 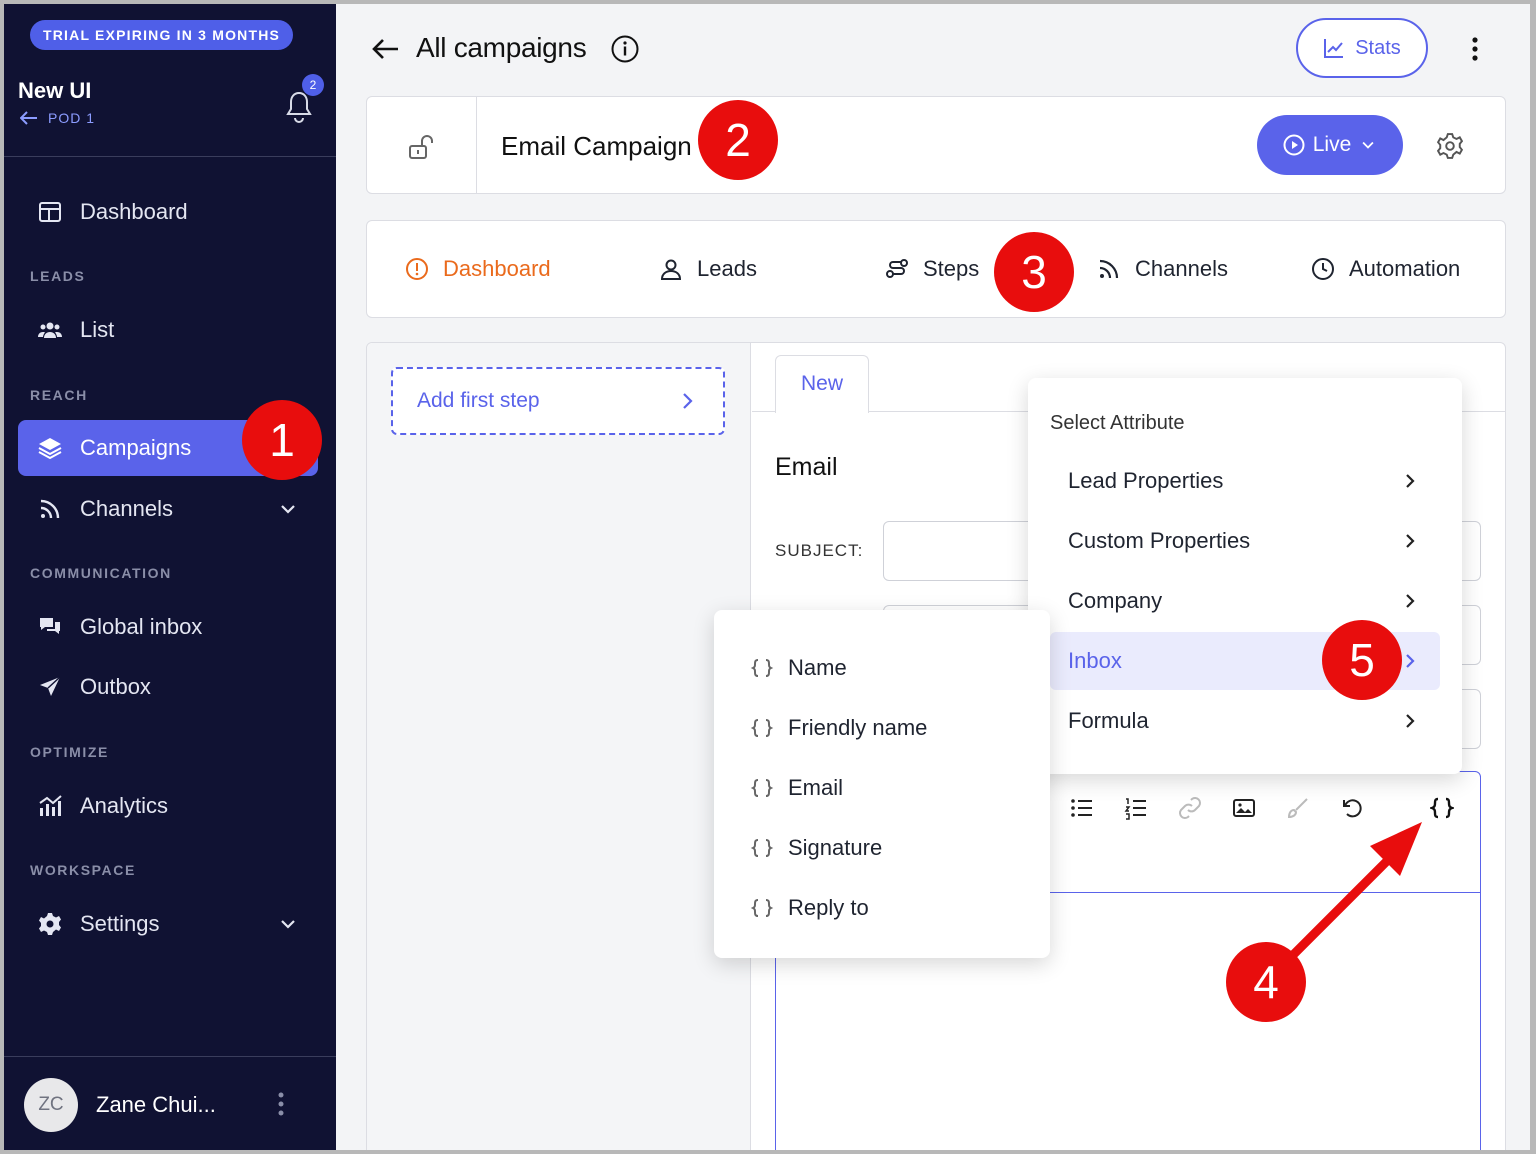 What do you see at coordinates (1378, 47) in the screenshot?
I see `stats-button-label: Stats` at bounding box center [1378, 47].